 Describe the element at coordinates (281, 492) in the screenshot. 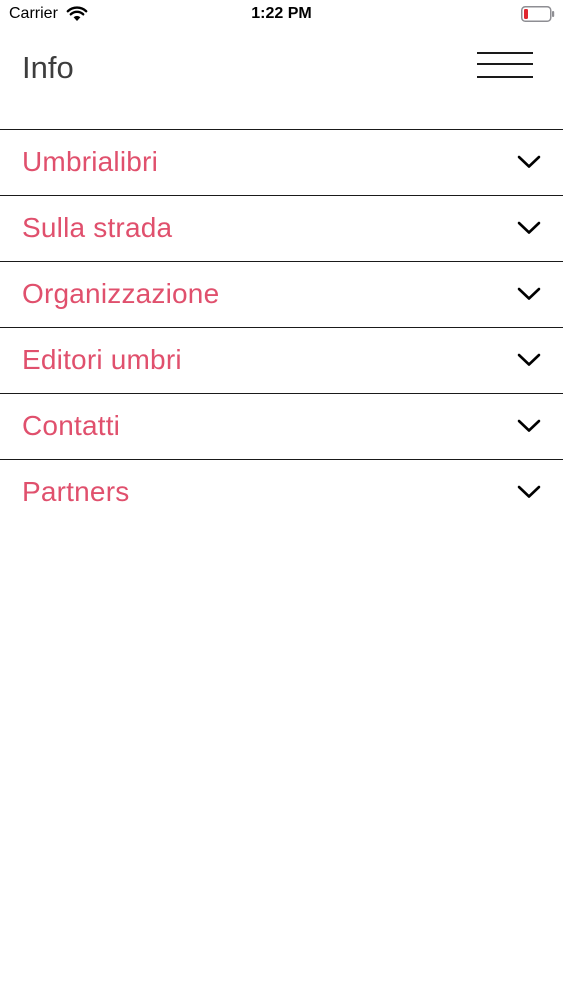

I see `accordion-item-partners: Partners` at that location.